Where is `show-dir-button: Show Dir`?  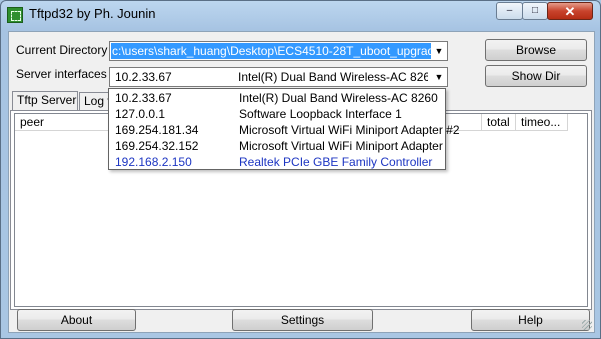 show-dir-button: Show Dir is located at coordinates (536, 76).